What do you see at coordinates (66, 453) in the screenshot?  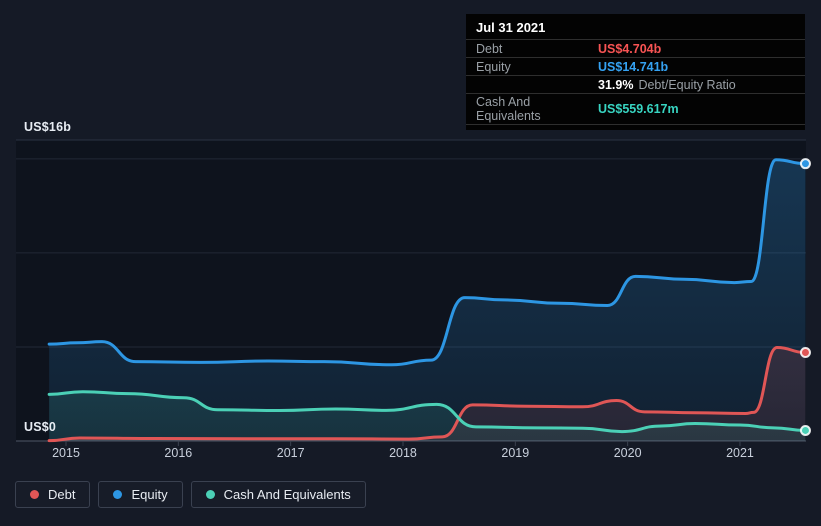 I see `x-axis-label-2015: 2015` at bounding box center [66, 453].